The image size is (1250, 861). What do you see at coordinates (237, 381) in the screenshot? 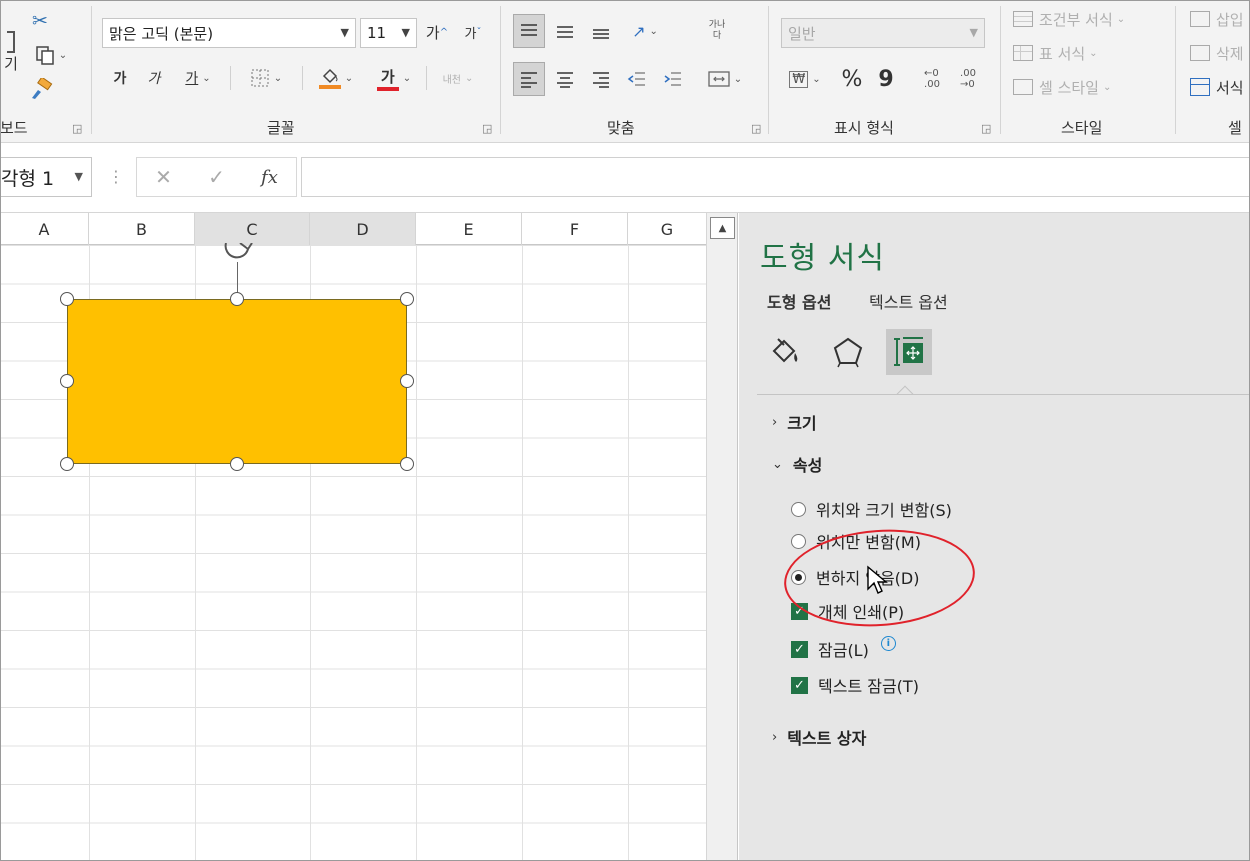
I see `selected-rectangle-shape` at bounding box center [237, 381].